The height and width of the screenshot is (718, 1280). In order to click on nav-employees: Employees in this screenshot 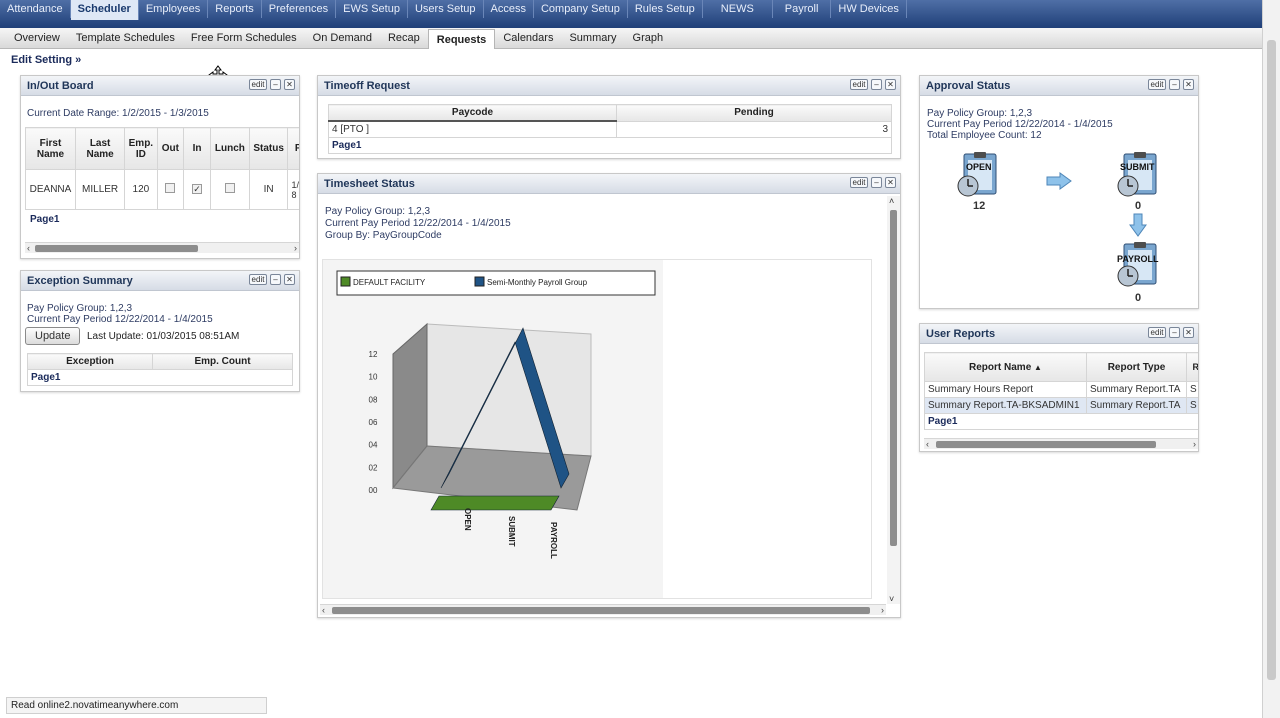, I will do `click(174, 9)`.